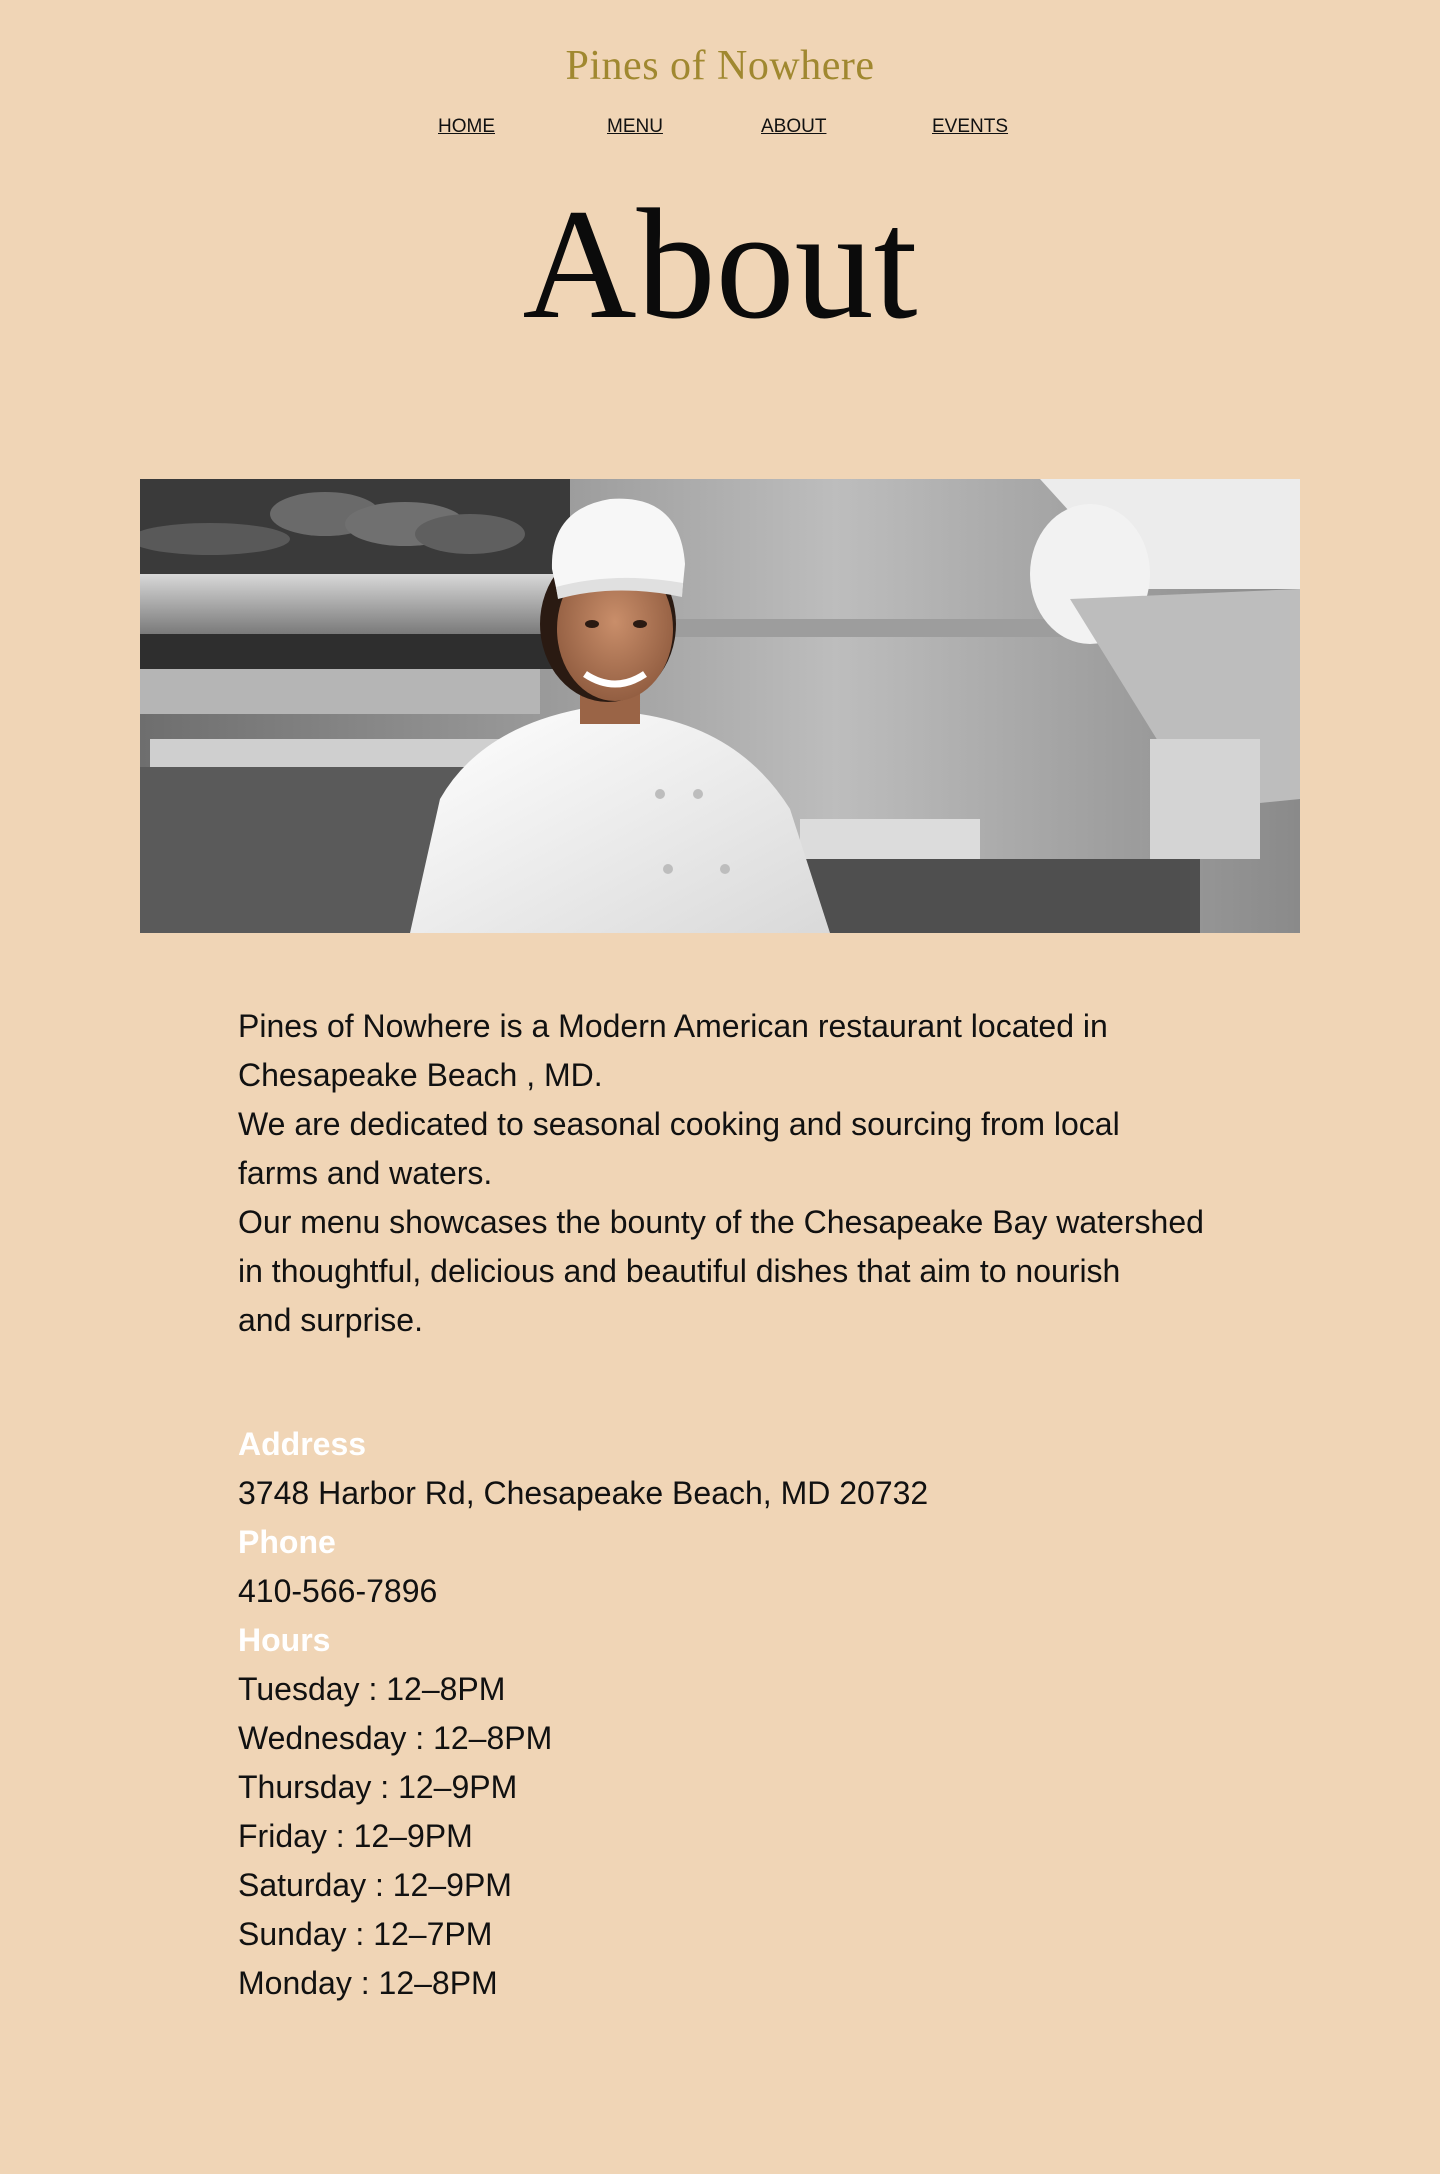 This screenshot has height=2174, width=1440. Describe the element at coordinates (395, 1738) in the screenshot. I see `hours-row: Wednesday : 12–8PM` at that location.